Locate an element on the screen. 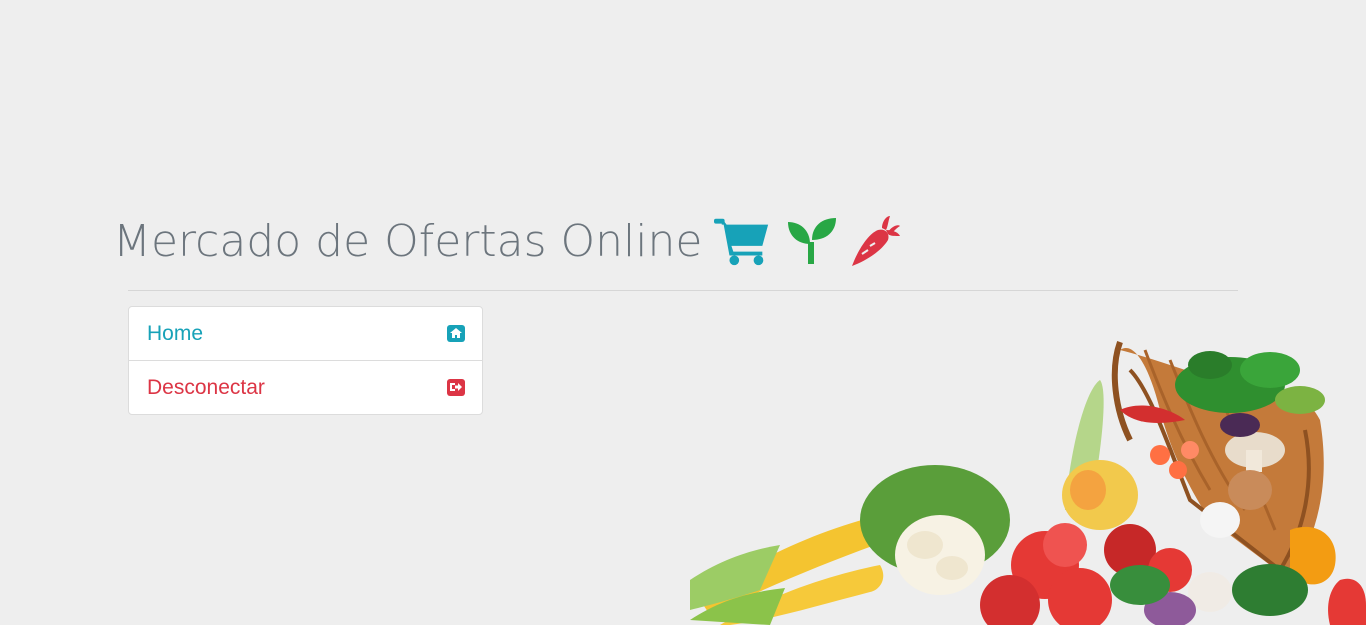 The height and width of the screenshot is (625, 1366). corn is located at coordinates (788, 570).